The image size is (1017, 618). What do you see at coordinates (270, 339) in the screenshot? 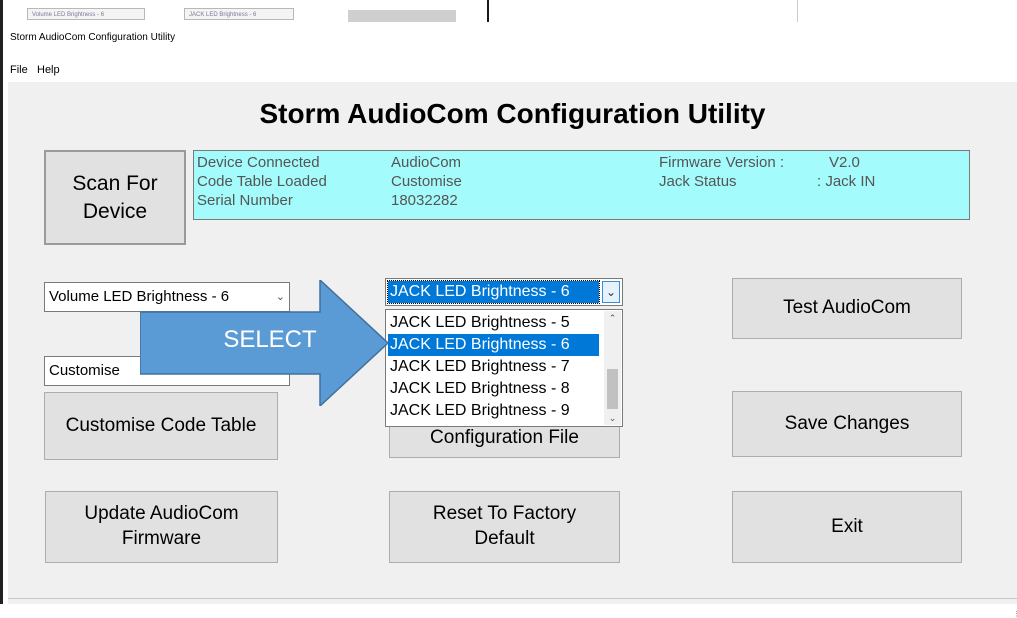
I see `select-annotation-label: SELECT` at bounding box center [270, 339].